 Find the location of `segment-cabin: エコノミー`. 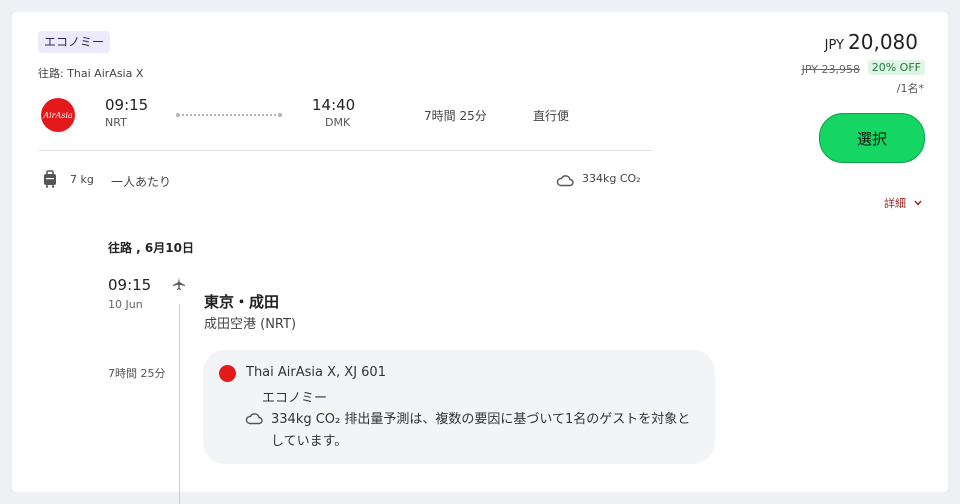

segment-cabin: エコノミー is located at coordinates (295, 398).